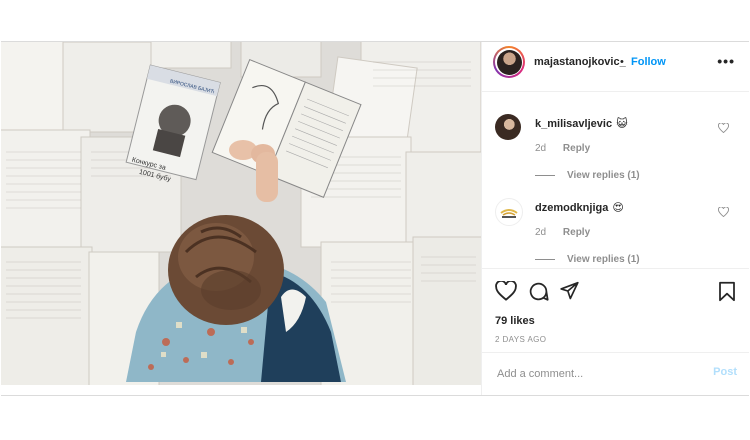 The image size is (750, 440). I want to click on comment-username: k_milisavljevic 😺, so click(581, 123).